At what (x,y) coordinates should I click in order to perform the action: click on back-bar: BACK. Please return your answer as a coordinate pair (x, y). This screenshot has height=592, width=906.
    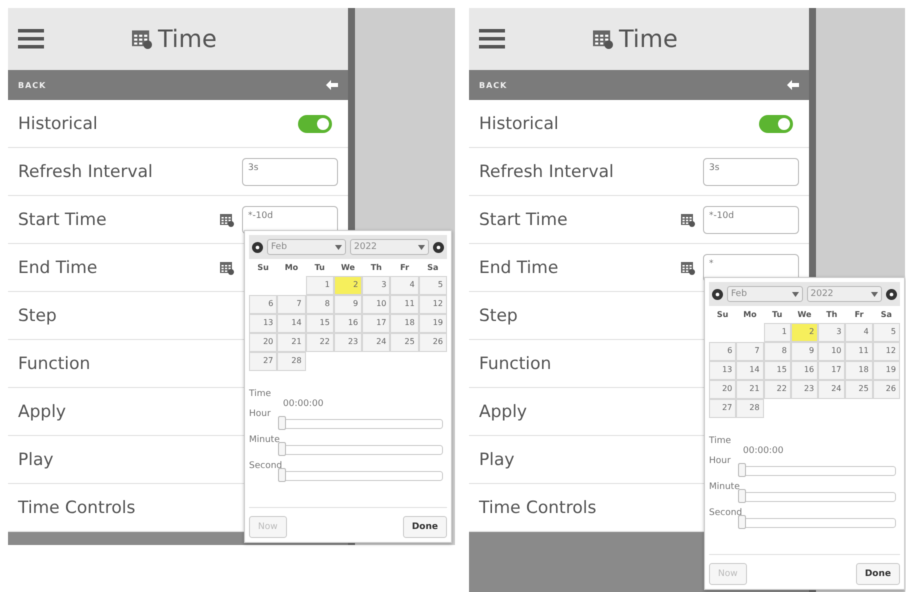
    Looking at the image, I should click on (639, 85).